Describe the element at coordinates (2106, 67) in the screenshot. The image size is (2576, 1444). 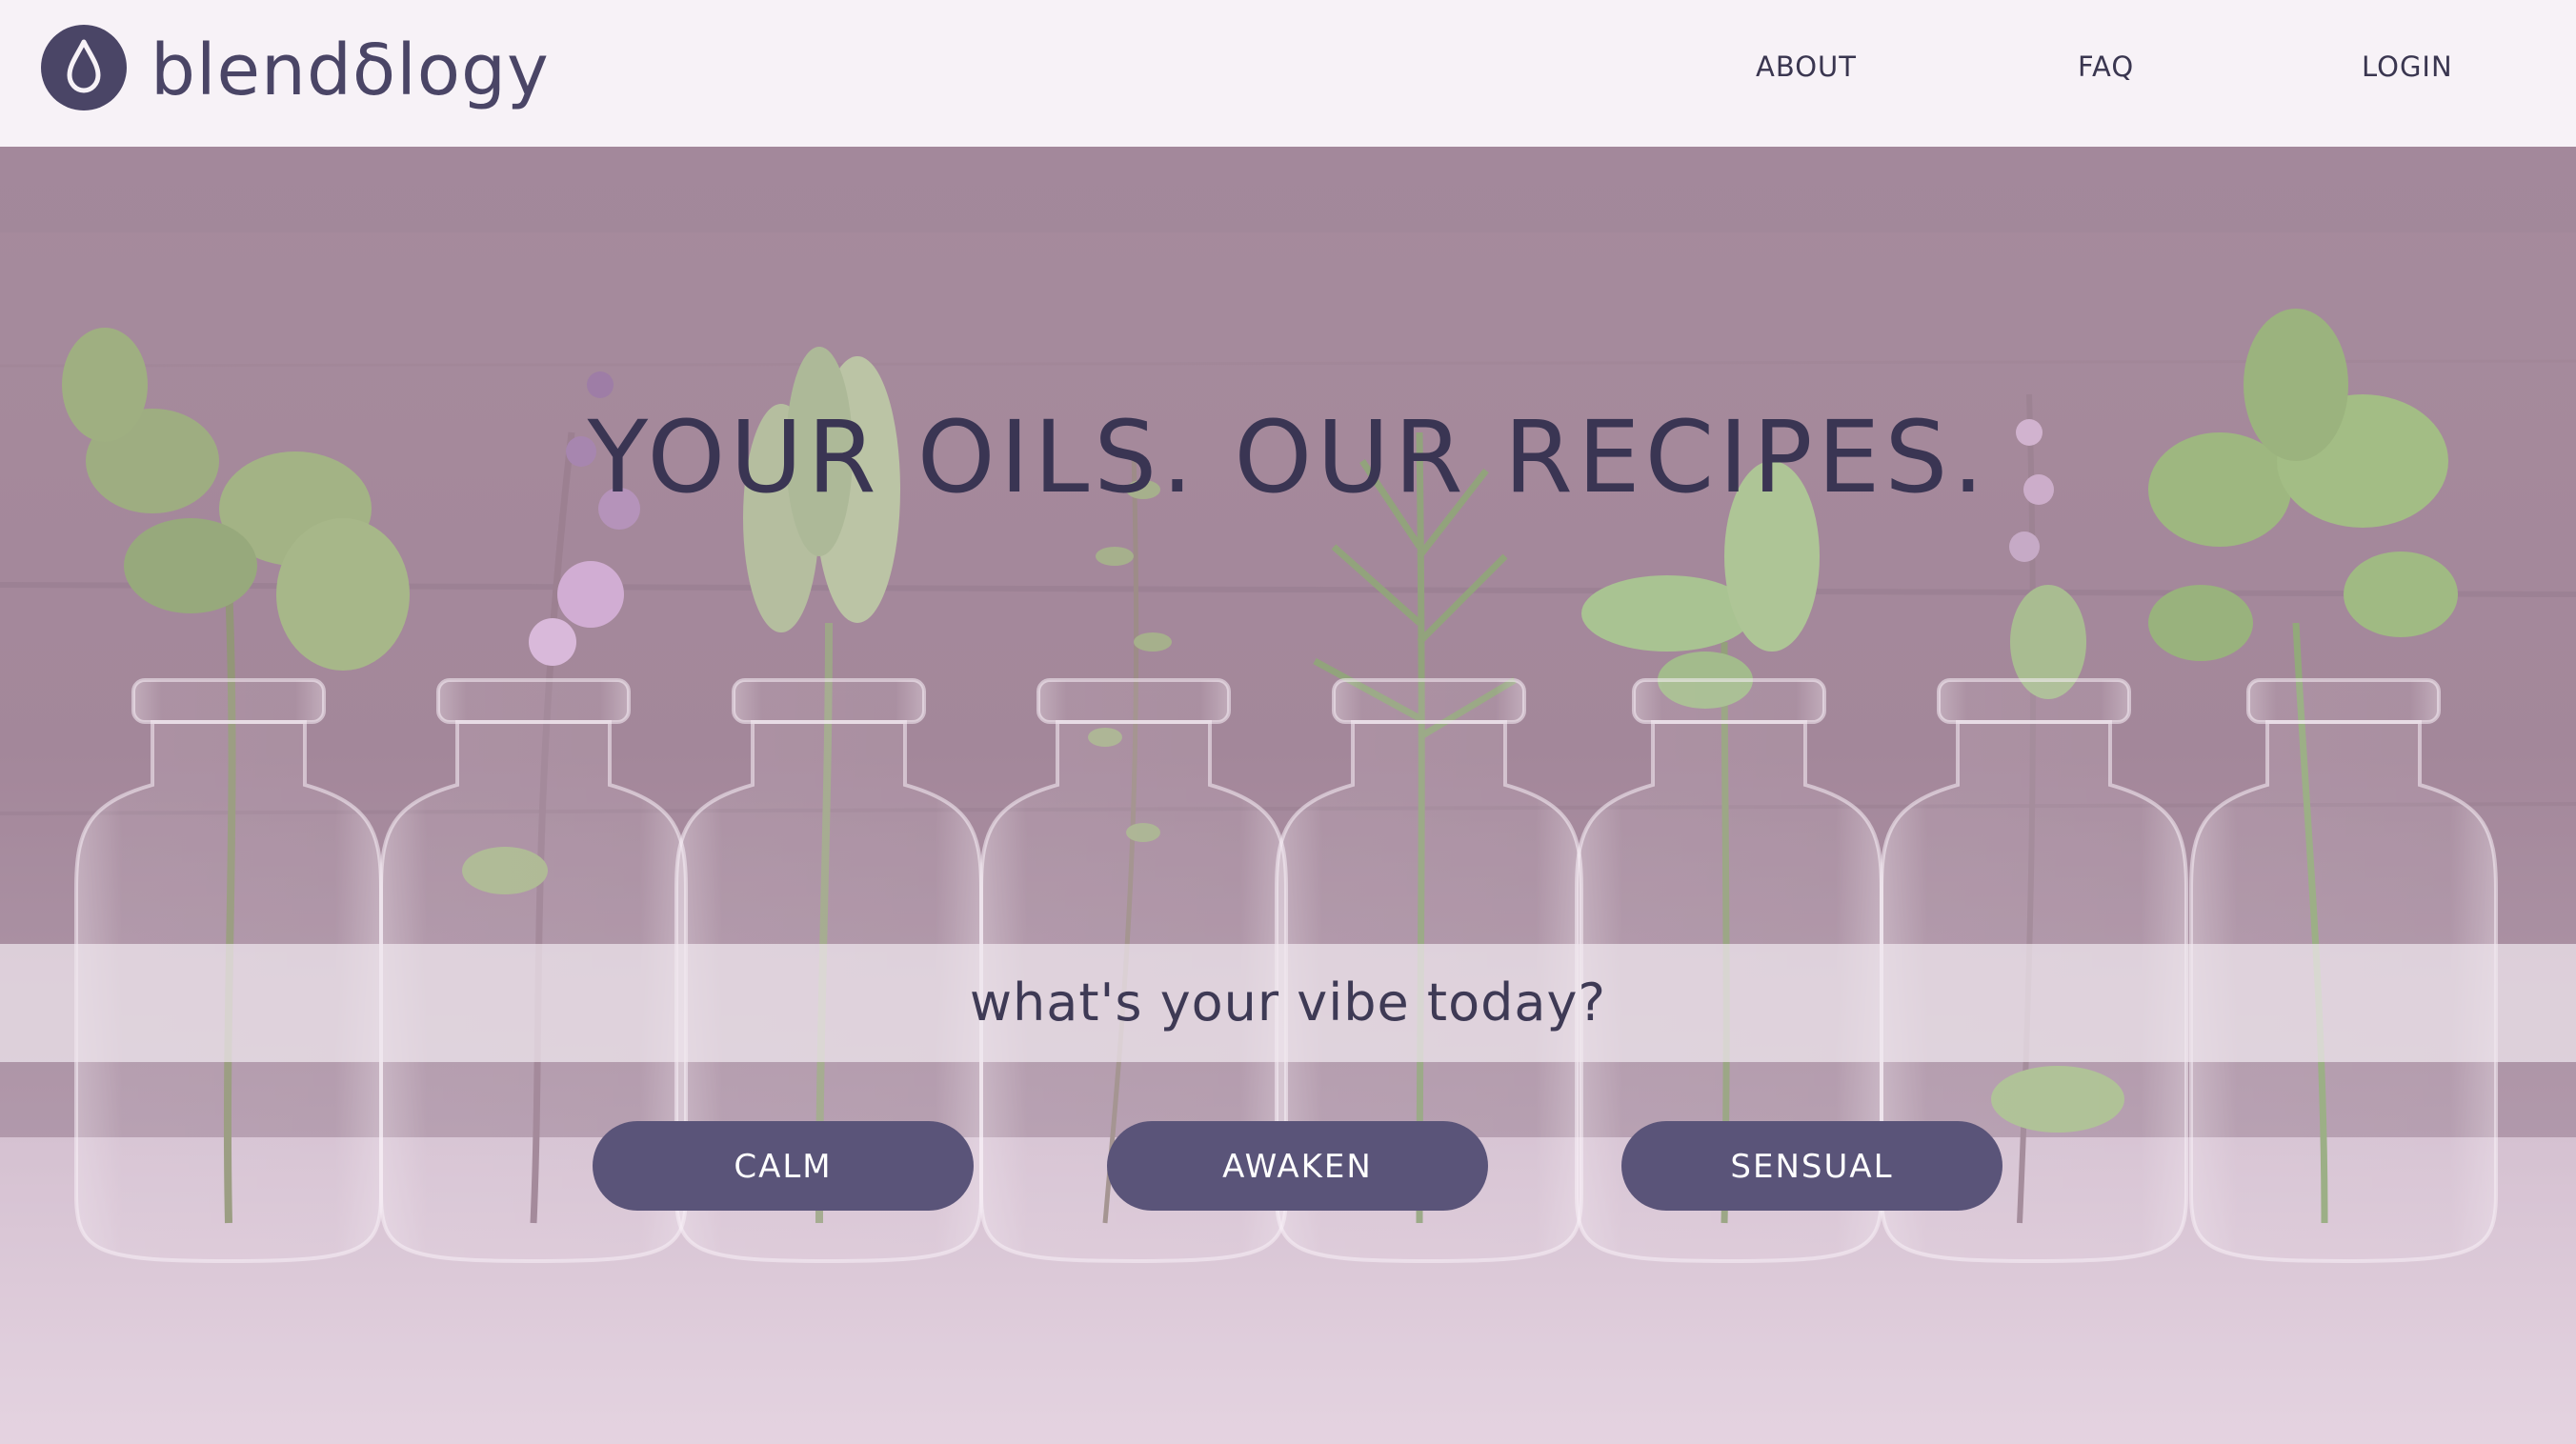
I see `nav-faq-link: FAQ` at that location.